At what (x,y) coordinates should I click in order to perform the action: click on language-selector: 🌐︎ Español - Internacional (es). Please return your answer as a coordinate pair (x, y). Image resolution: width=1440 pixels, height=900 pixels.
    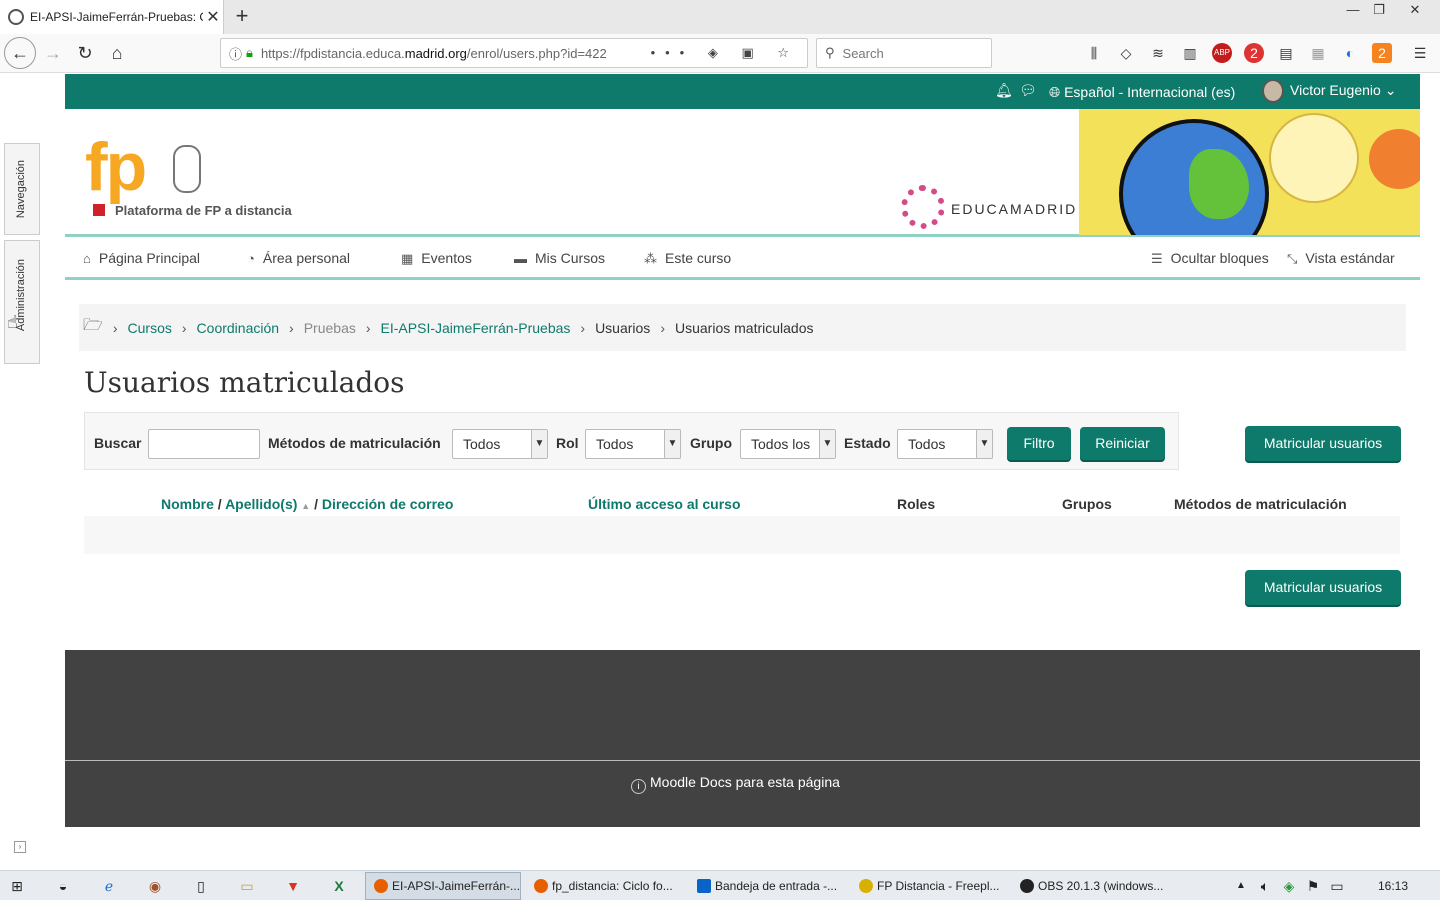
    Looking at the image, I should click on (1142, 92).